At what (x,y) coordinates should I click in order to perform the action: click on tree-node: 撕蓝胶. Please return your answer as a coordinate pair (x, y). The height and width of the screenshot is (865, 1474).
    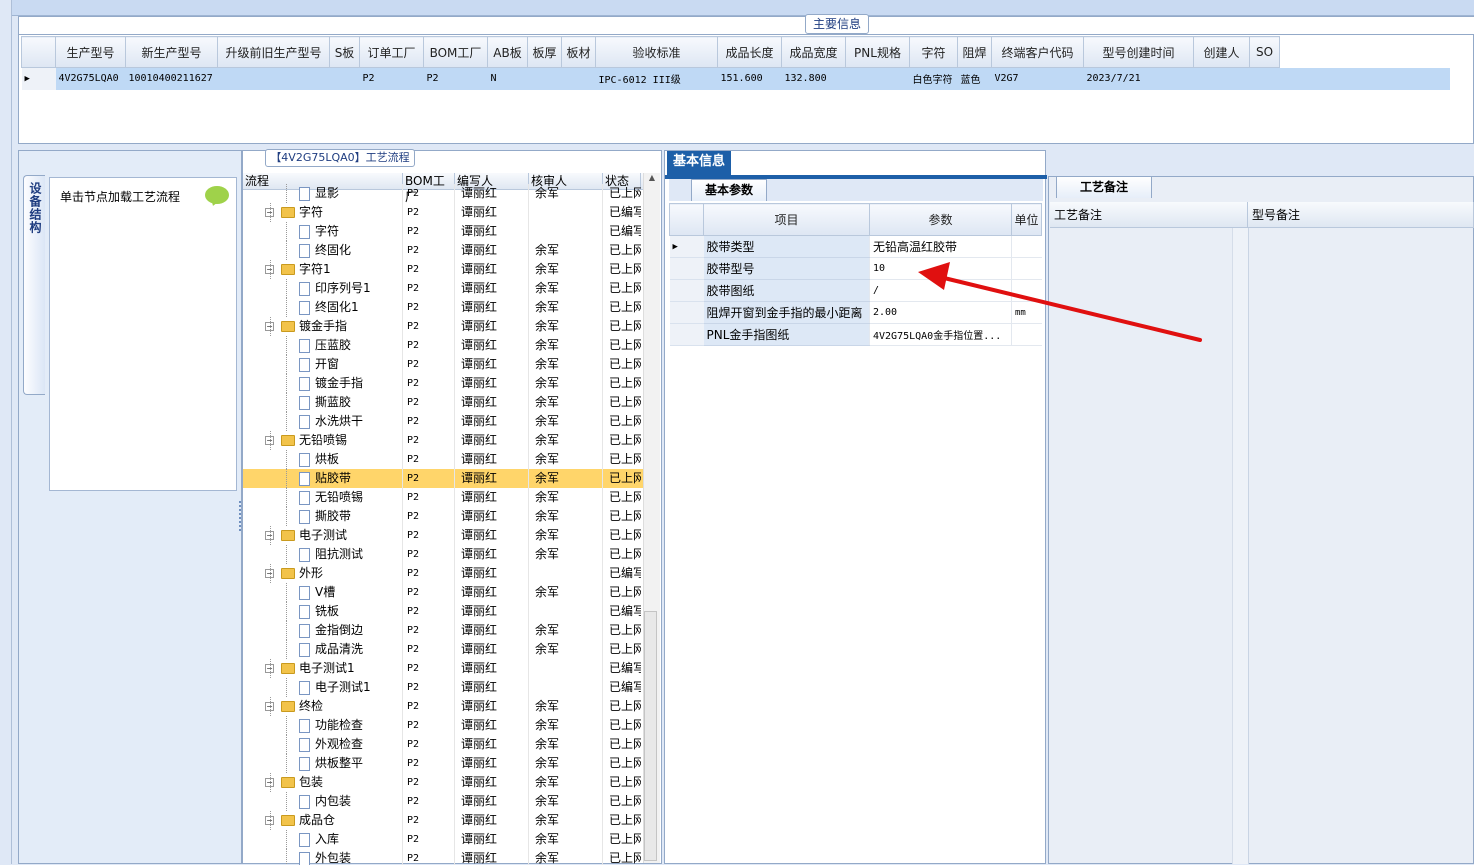
    Looking at the image, I should click on (323, 402).